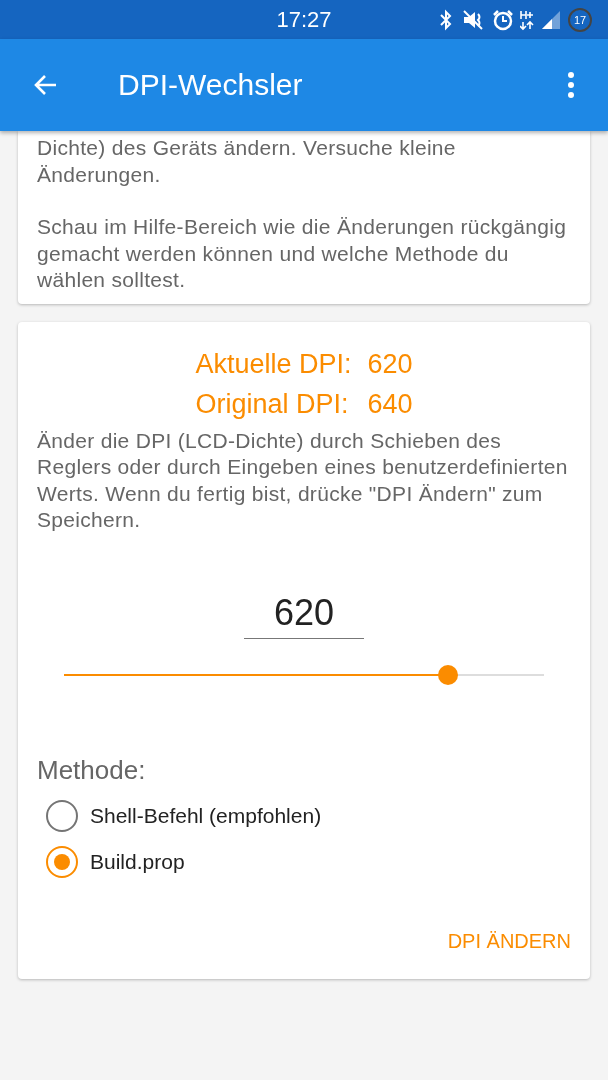 This screenshot has height=1080, width=608. I want to click on info-paragraph: Schau im Hilfe-Bereich wie die Änderungen rückgängig gemacht werden können und welche Methode du wählen solltest., so click(302, 253).